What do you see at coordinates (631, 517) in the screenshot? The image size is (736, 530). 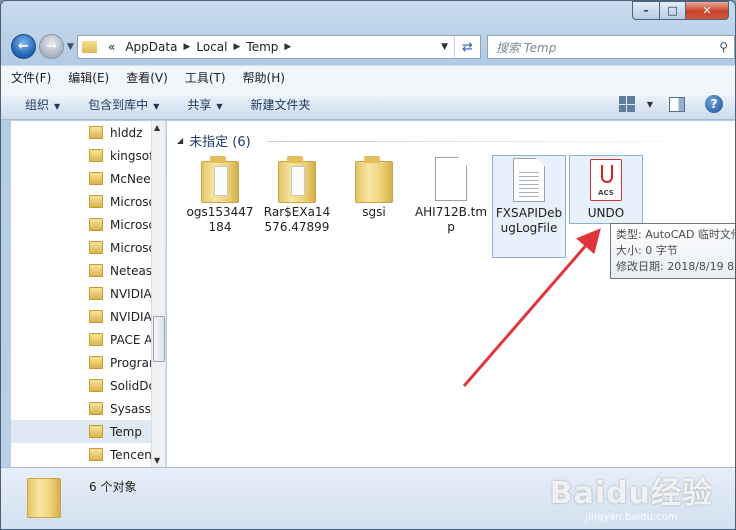 I see `watermark-url: jingyan.baidu.com` at bounding box center [631, 517].